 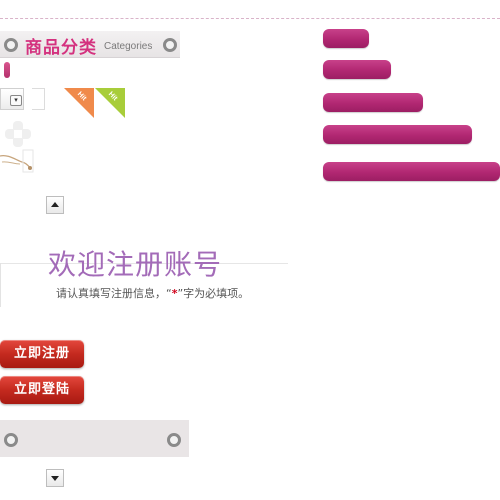 What do you see at coordinates (42, 354) in the screenshot?
I see `register-button: 立即注册` at bounding box center [42, 354].